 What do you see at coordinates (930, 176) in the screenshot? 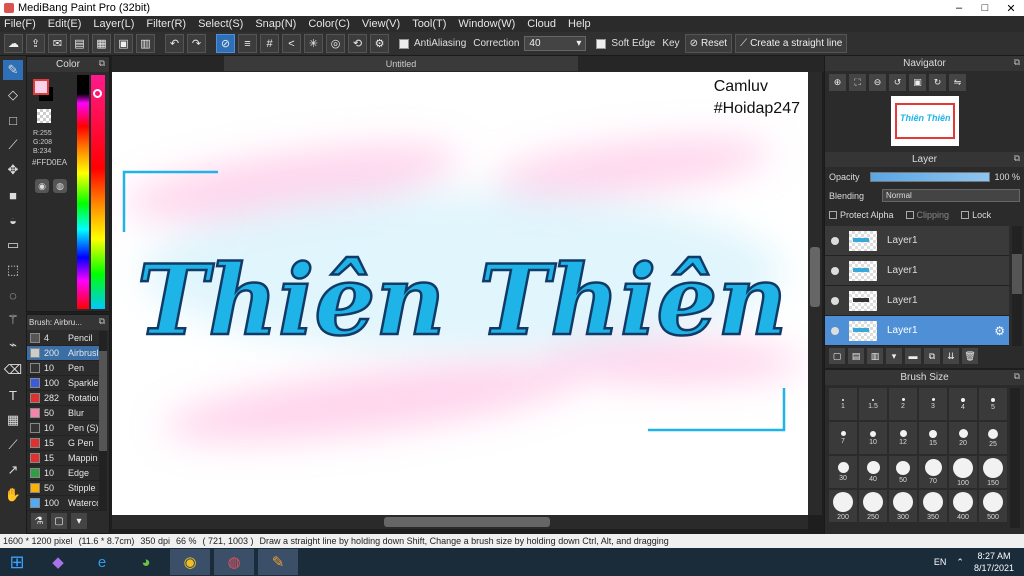
I see `opacity-slider` at bounding box center [930, 176].